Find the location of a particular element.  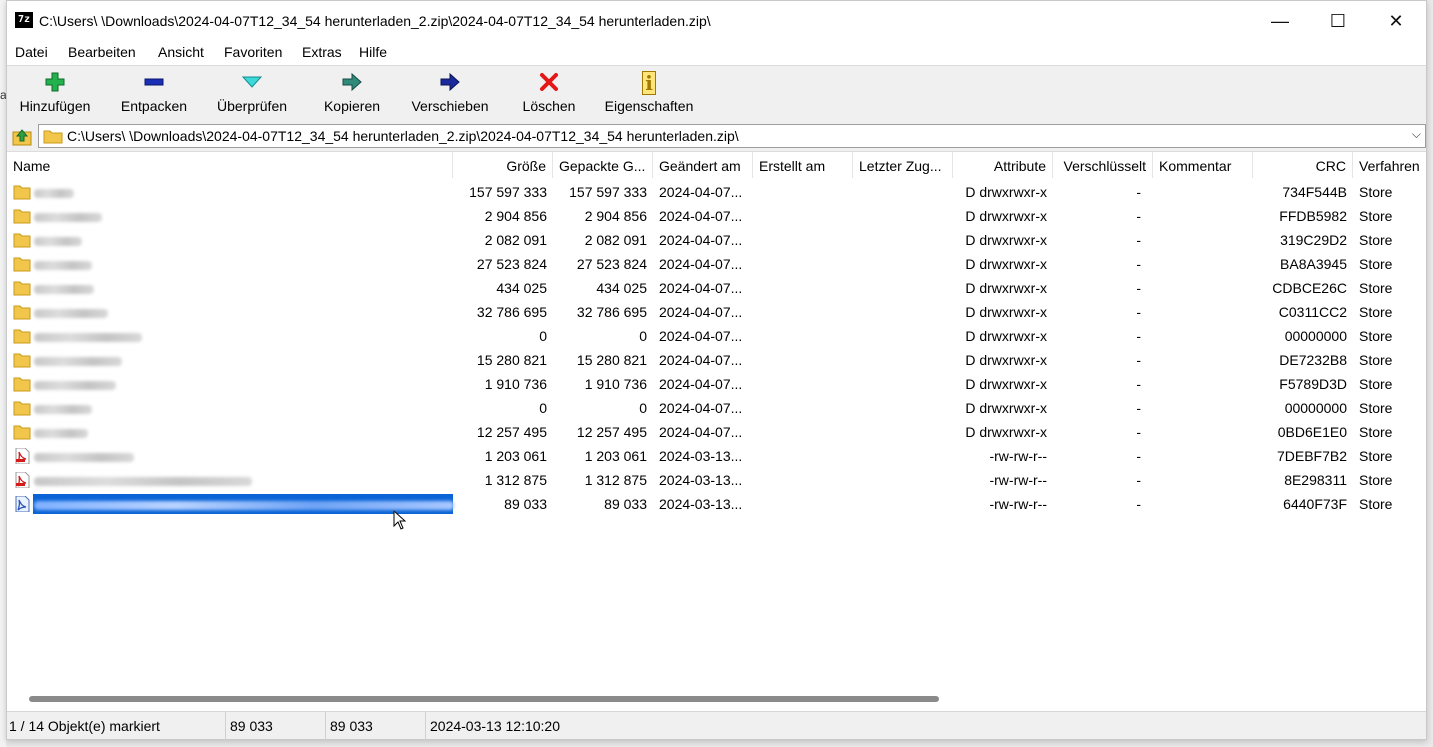

menu-extras: Extras is located at coordinates (322, 52).